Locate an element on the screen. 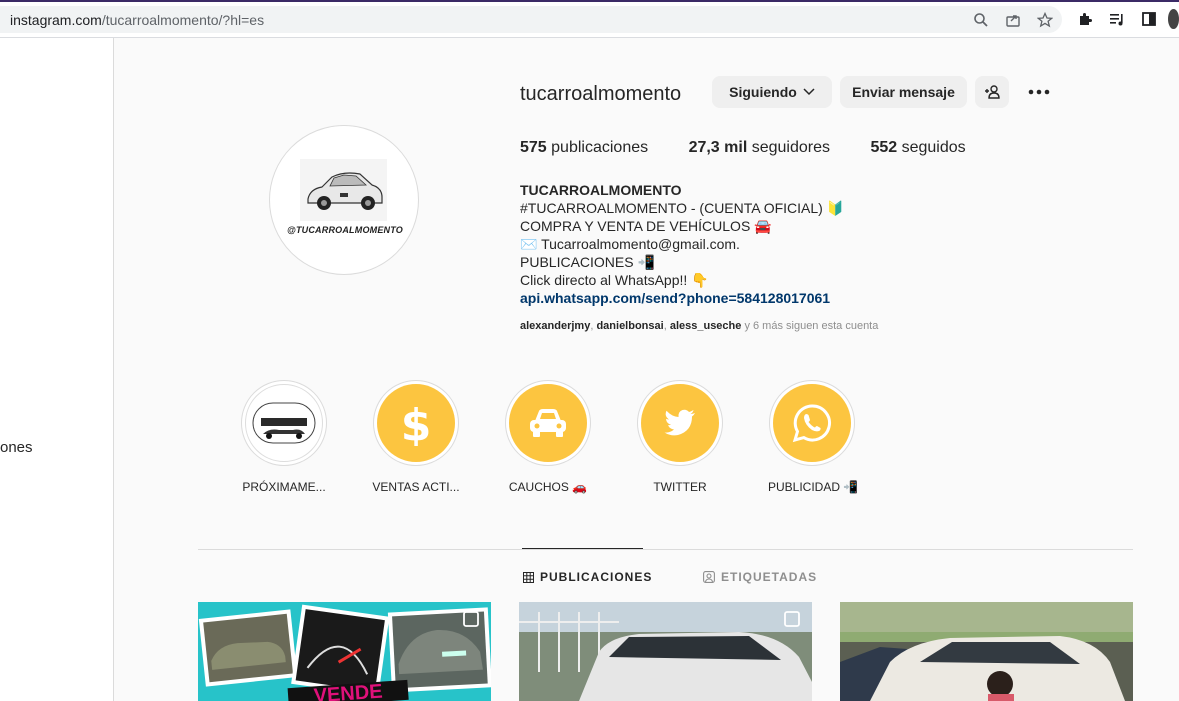 The width and height of the screenshot is (1179, 701). sidebar-item-label: ones is located at coordinates (16, 447).